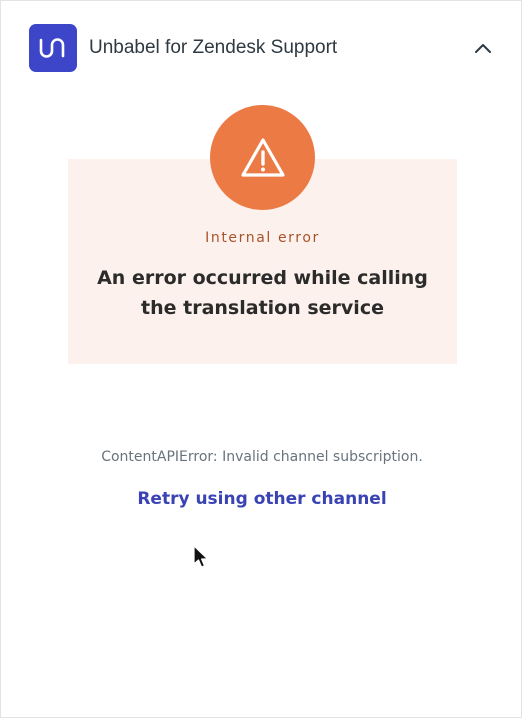 The image size is (522, 718). I want to click on collapse-button, so click(483, 48).